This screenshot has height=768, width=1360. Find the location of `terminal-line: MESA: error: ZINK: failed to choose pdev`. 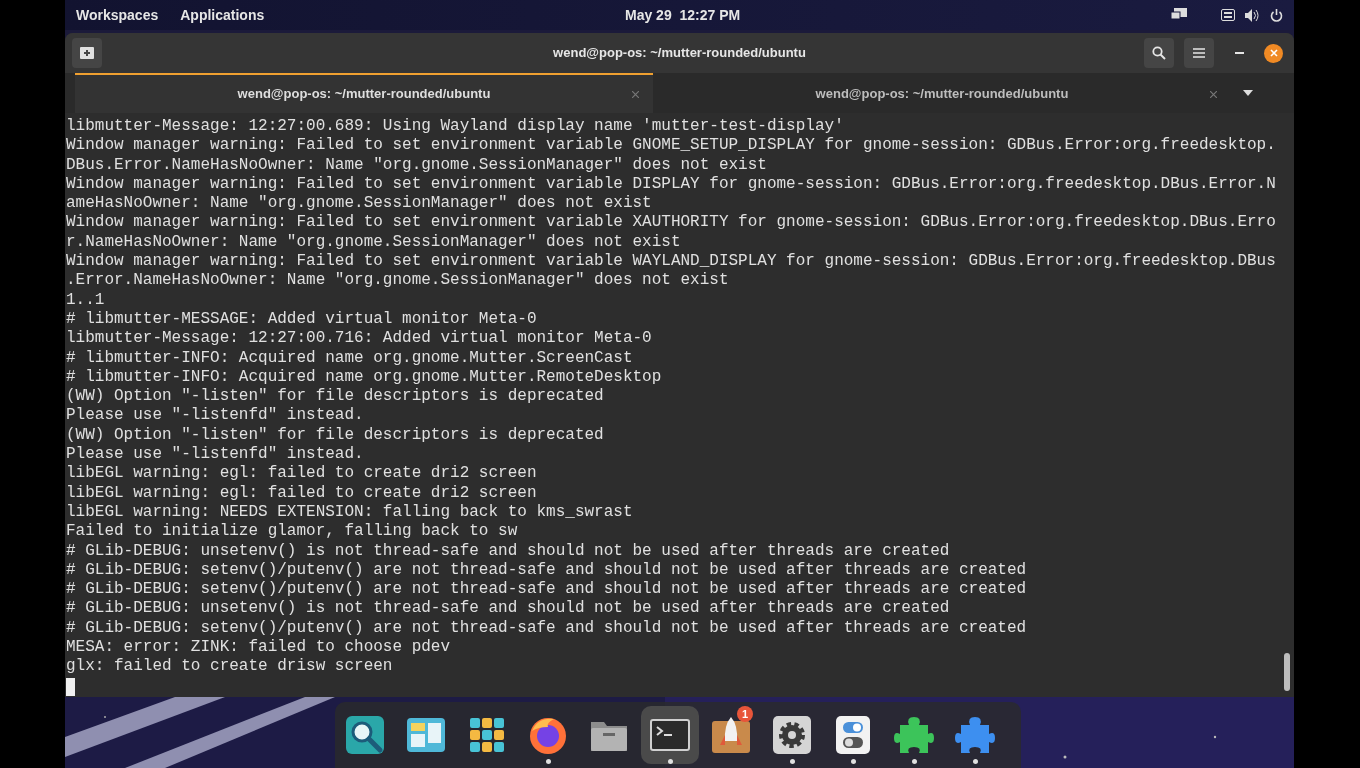

terminal-line: MESA: error: ZINK: failed to choose pdev is located at coordinates (258, 648).